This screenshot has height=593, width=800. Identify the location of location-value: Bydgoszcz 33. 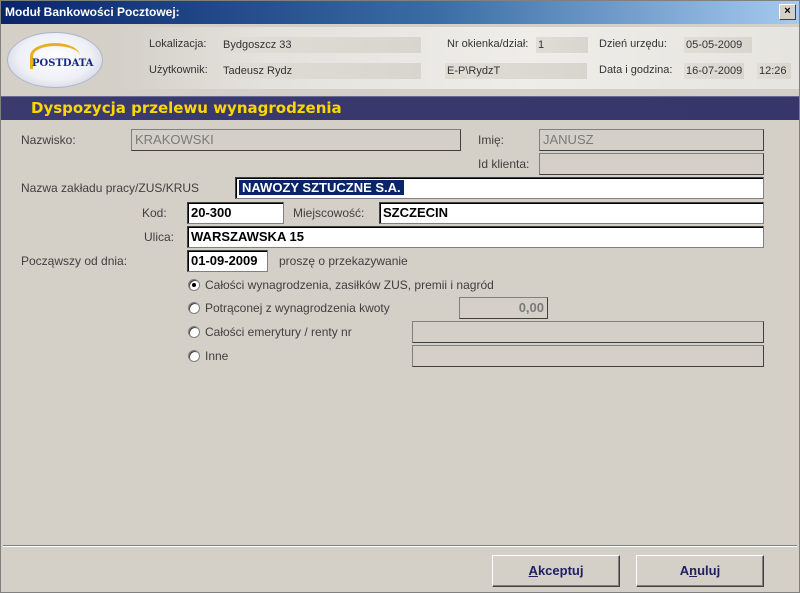
(321, 45).